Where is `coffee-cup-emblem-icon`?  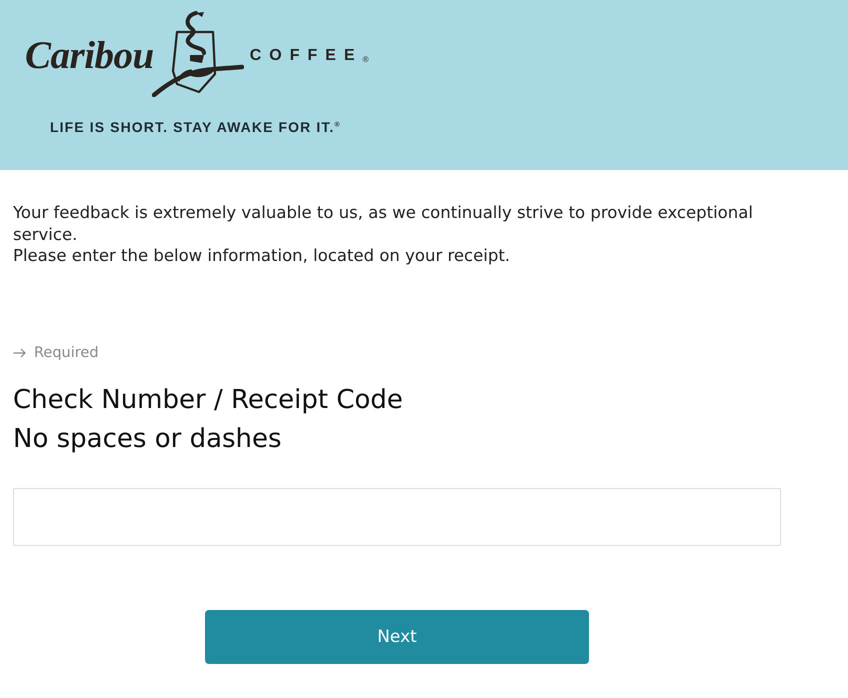
coffee-cup-emblem-icon is located at coordinates (198, 54).